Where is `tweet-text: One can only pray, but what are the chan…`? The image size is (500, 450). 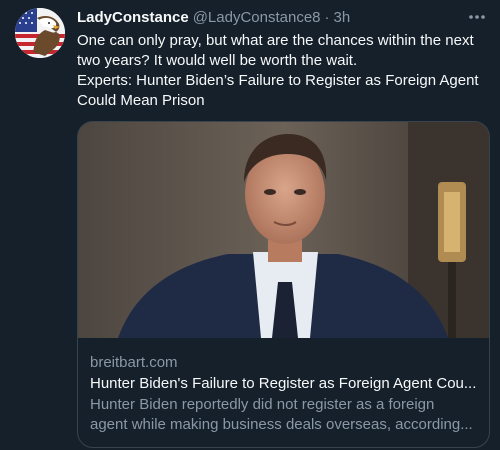
tweet-text: One can only pray, but what are the chan… is located at coordinates (283, 71).